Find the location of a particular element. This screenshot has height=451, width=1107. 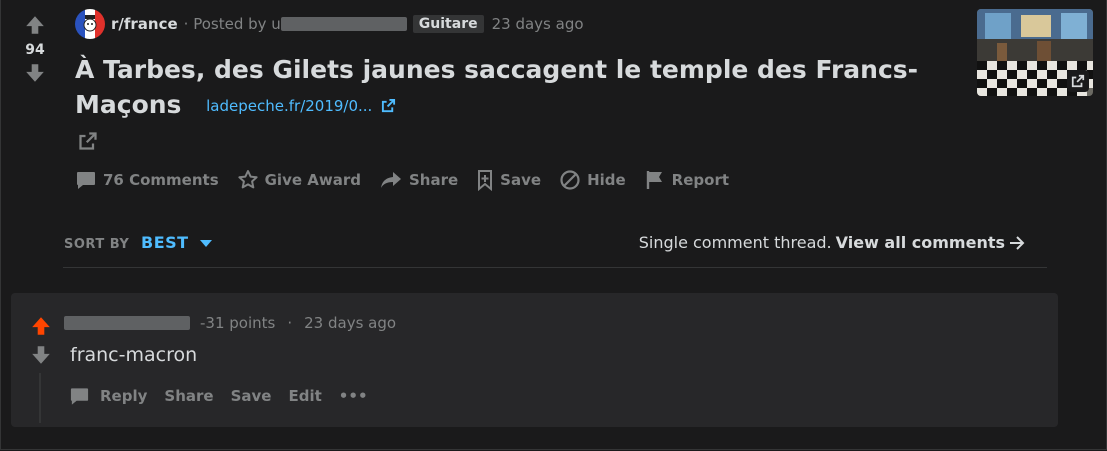

give-award-button: Give Award is located at coordinates (299, 180).